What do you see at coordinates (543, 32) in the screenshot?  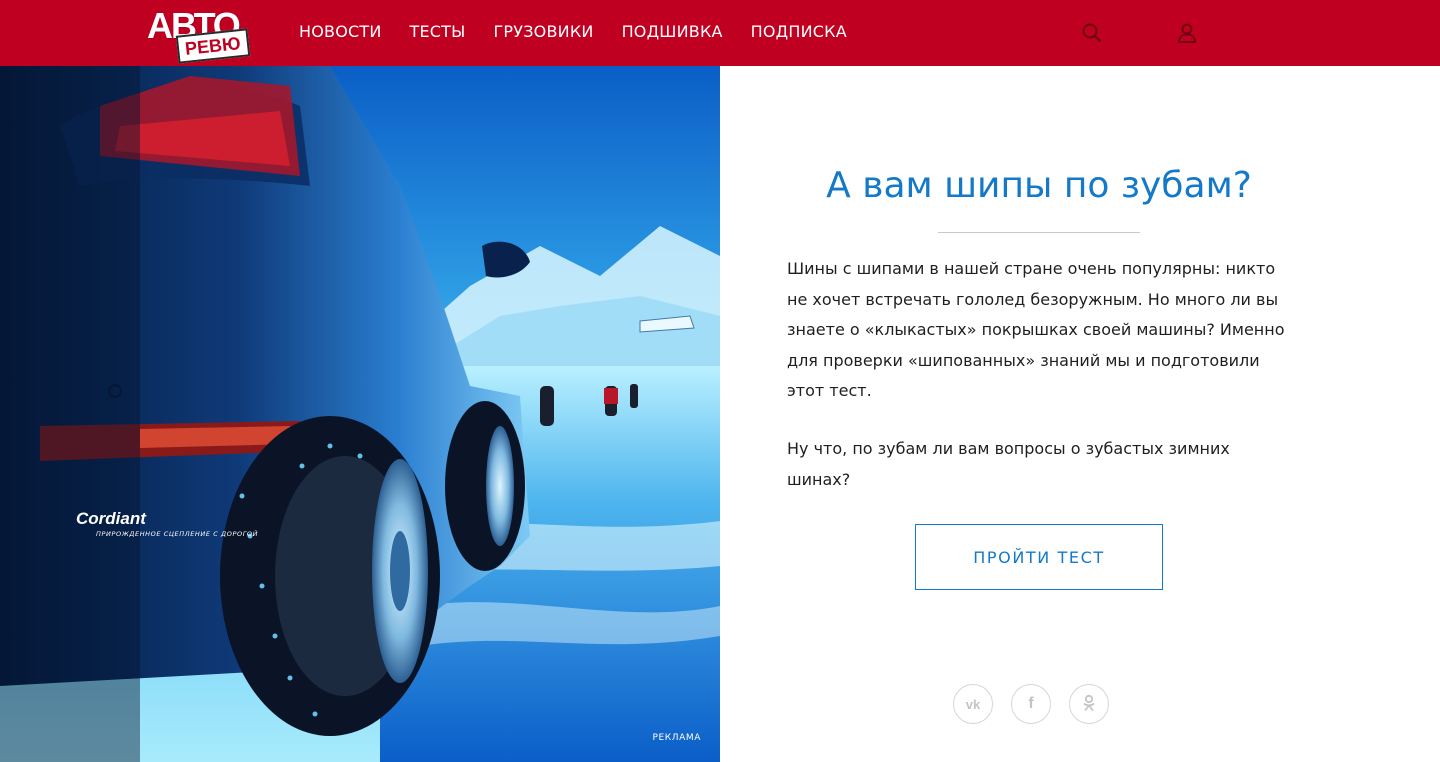 I see `nav-item-trucks: ГРУЗОВИКИ` at bounding box center [543, 32].